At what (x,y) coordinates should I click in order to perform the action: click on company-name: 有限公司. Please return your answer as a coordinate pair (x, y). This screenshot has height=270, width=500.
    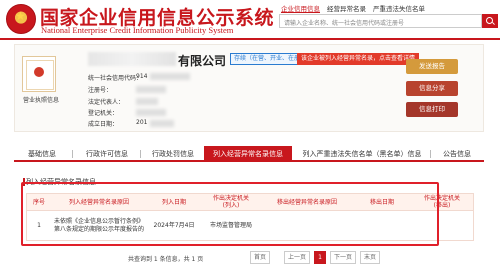
    Looking at the image, I should click on (202, 61).